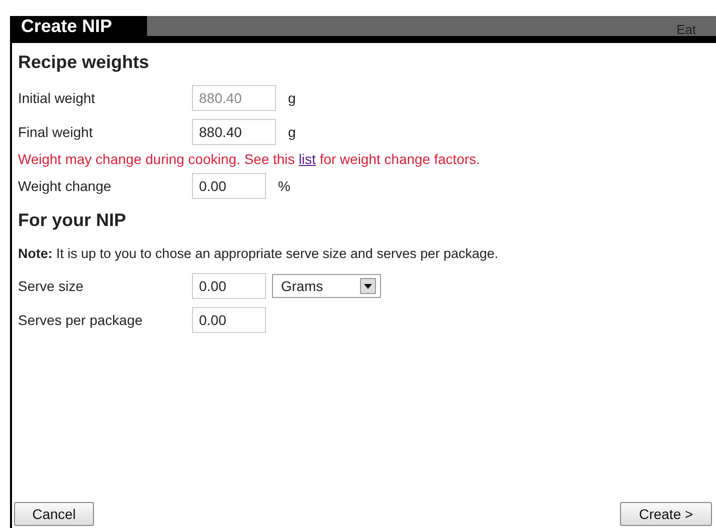 The image size is (716, 528). Describe the element at coordinates (67, 26) in the screenshot. I see `dialog-title: Create NIP` at that location.